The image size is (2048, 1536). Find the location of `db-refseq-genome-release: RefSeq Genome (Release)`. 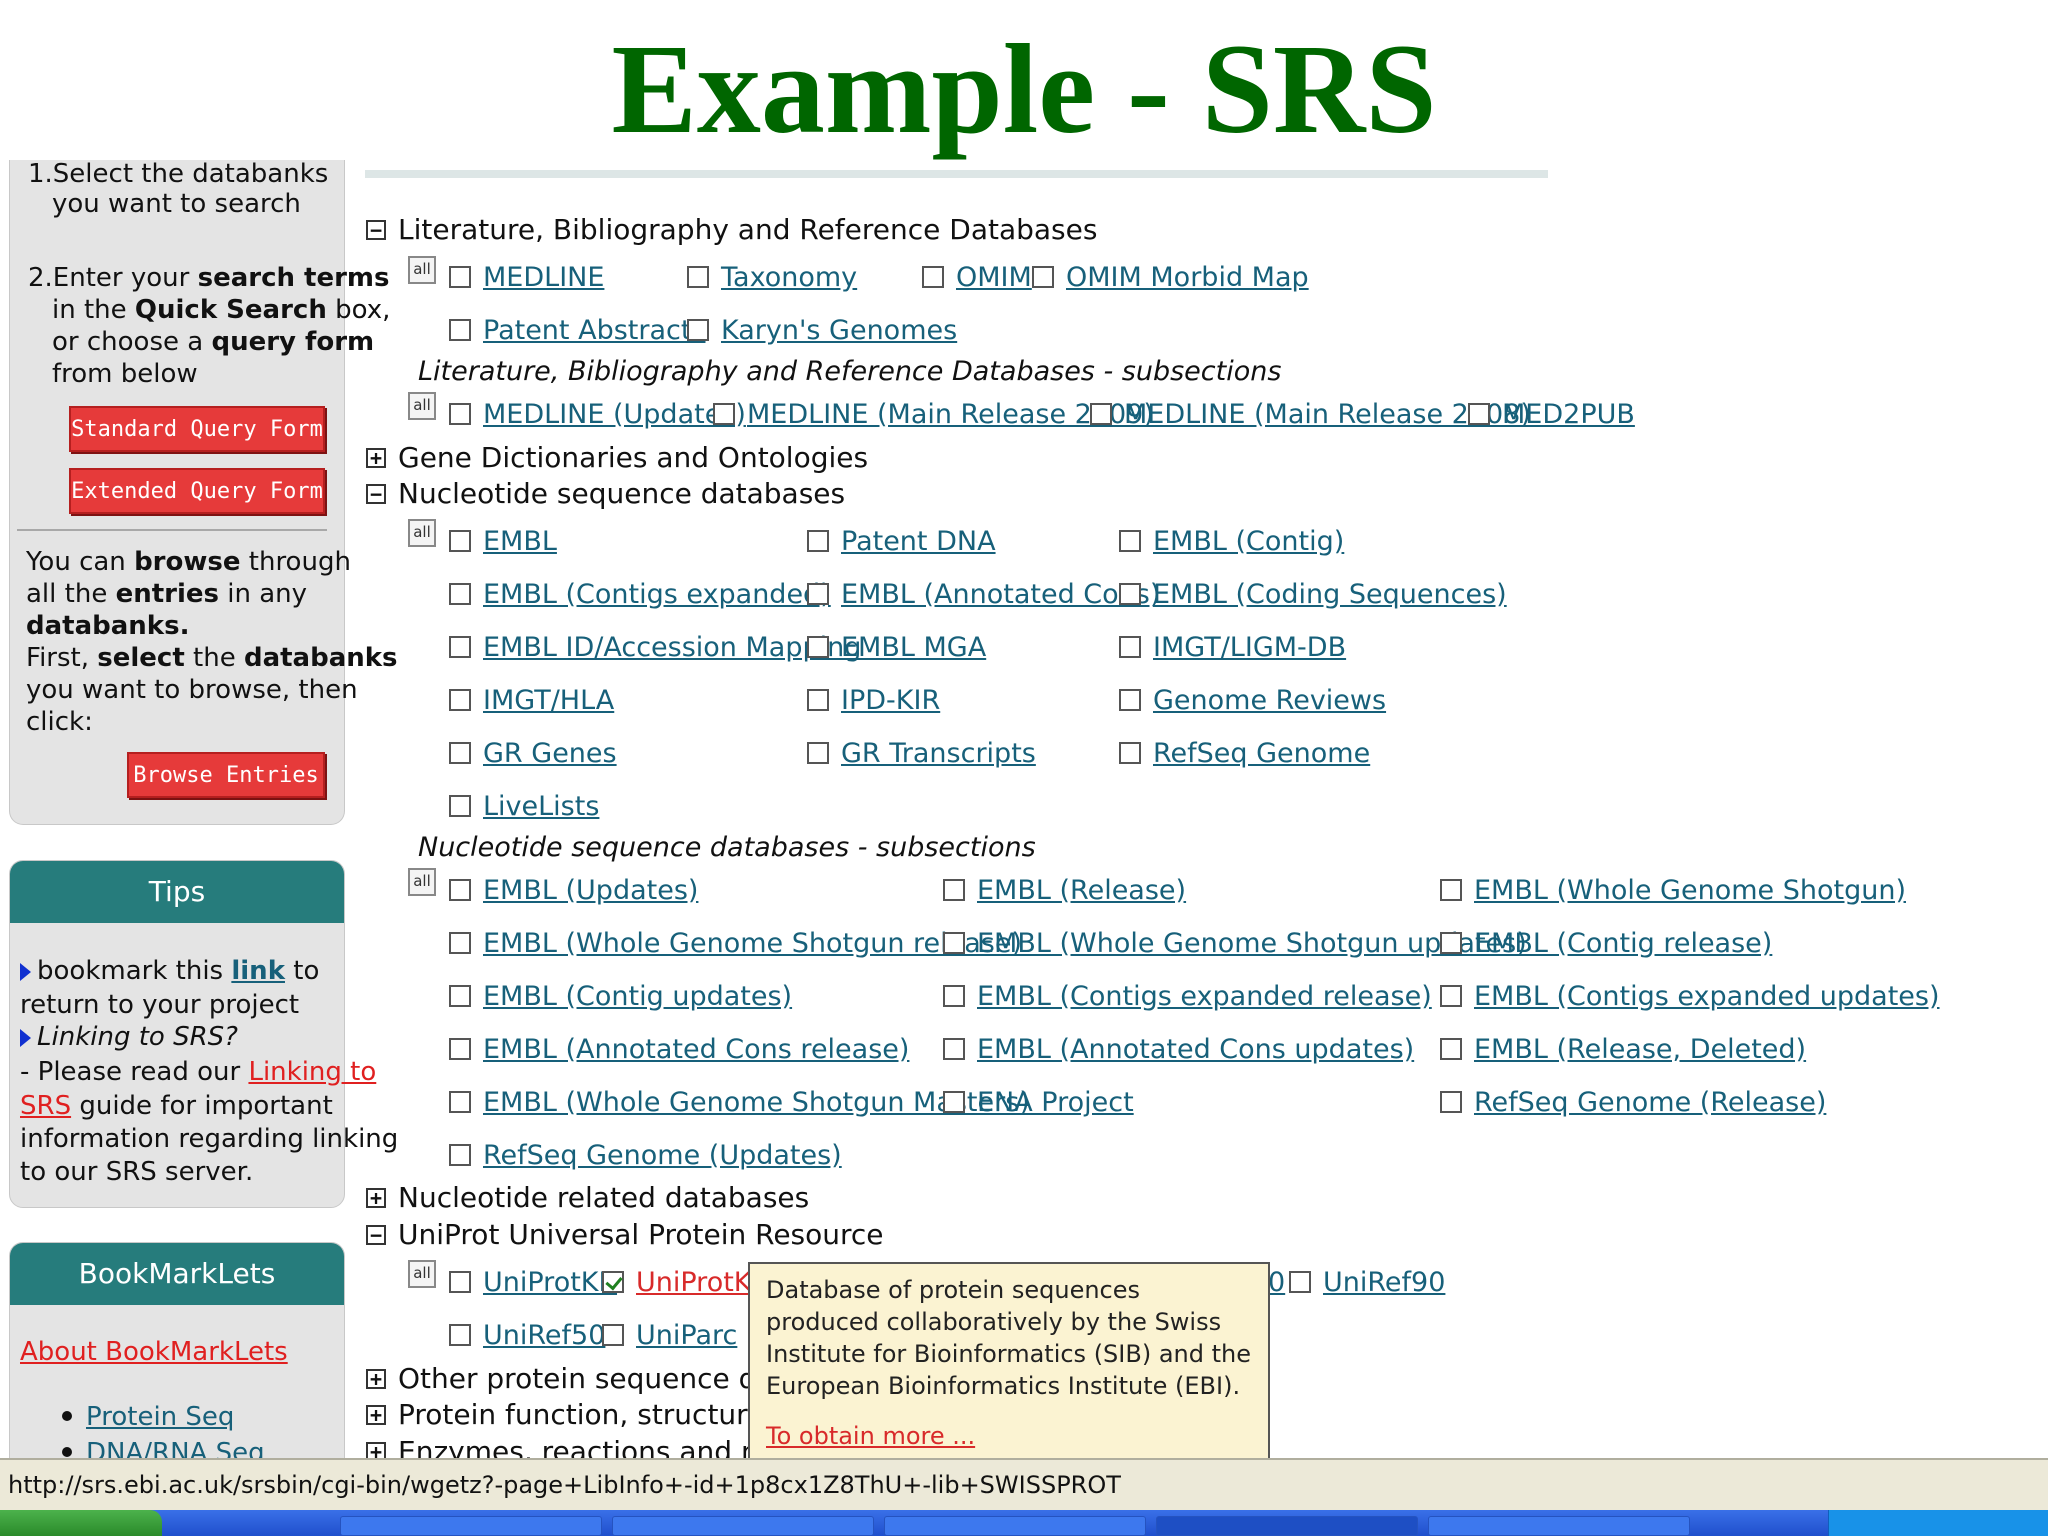

db-refseq-genome-release: RefSeq Genome (Release) is located at coordinates (1633, 1102).